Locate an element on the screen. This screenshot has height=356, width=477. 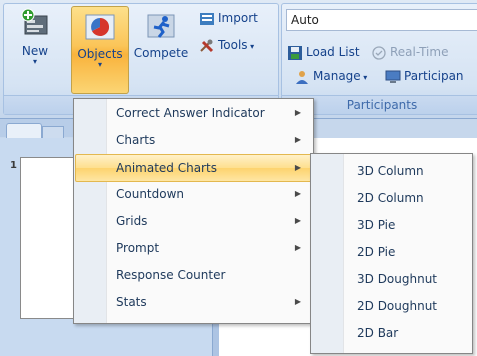
menu-item-2d-bar: 2D Bar is located at coordinates (391, 333).